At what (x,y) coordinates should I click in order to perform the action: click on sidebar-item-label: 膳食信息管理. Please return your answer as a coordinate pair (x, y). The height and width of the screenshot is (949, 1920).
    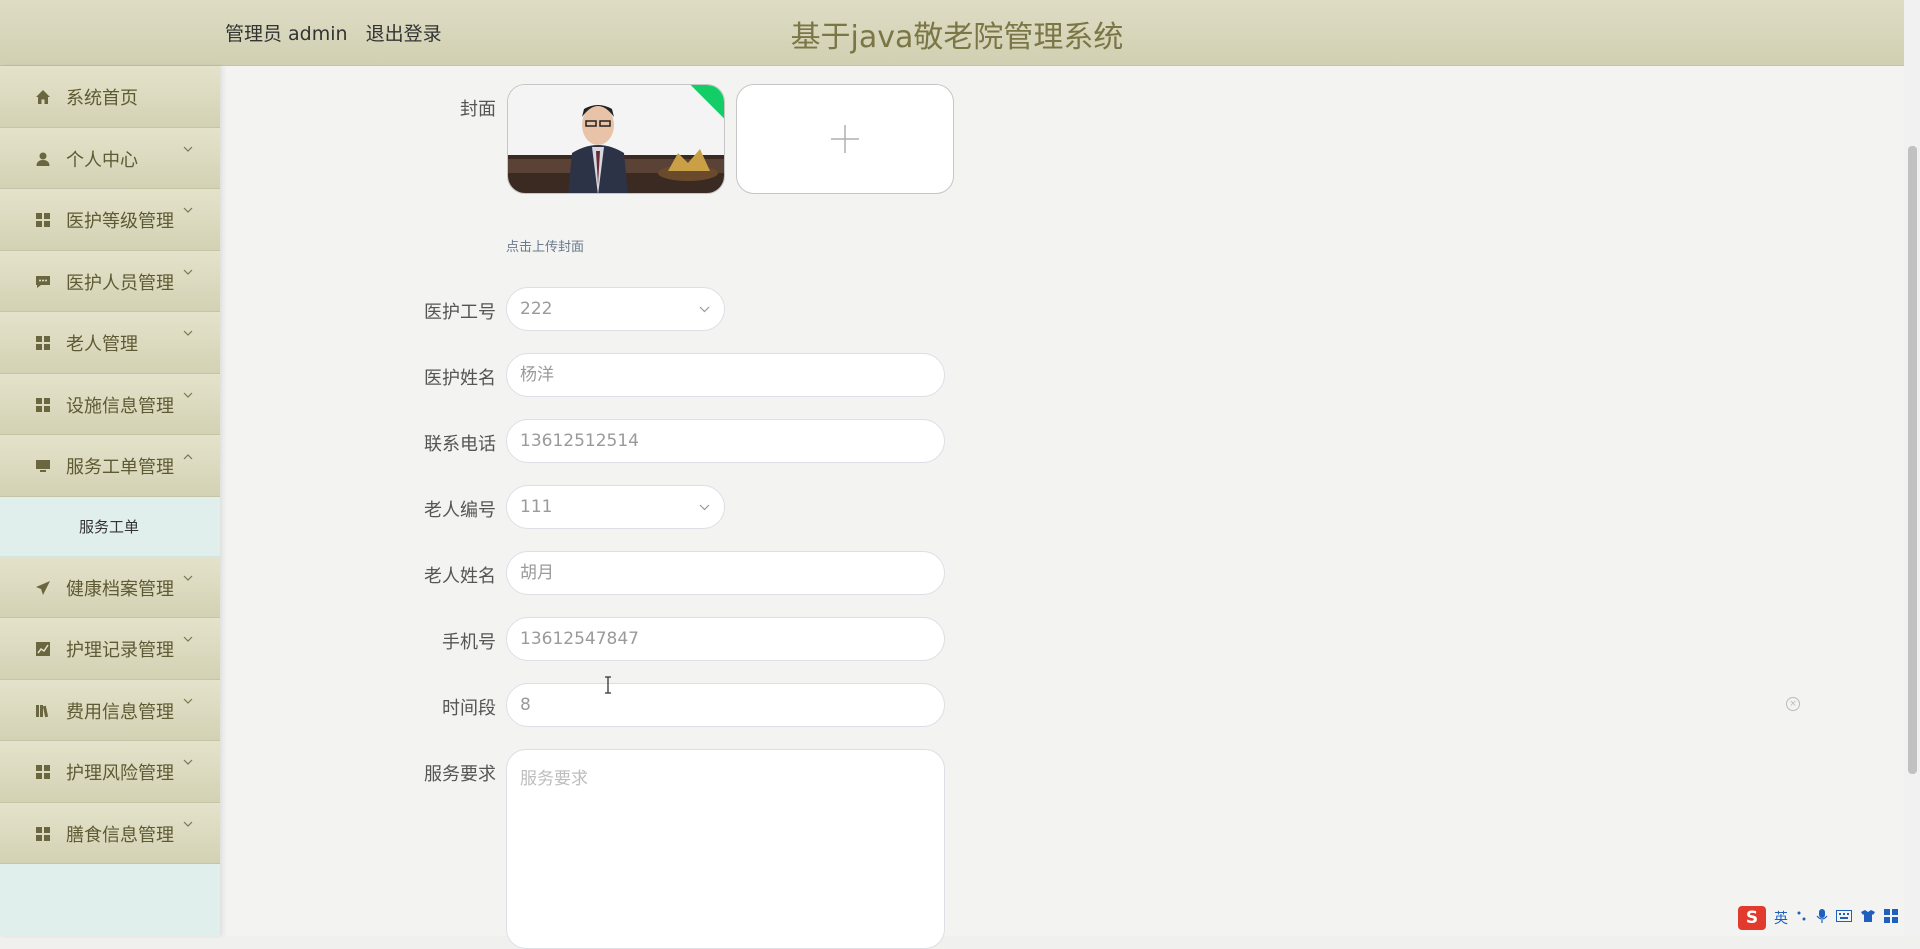
    Looking at the image, I should click on (120, 835).